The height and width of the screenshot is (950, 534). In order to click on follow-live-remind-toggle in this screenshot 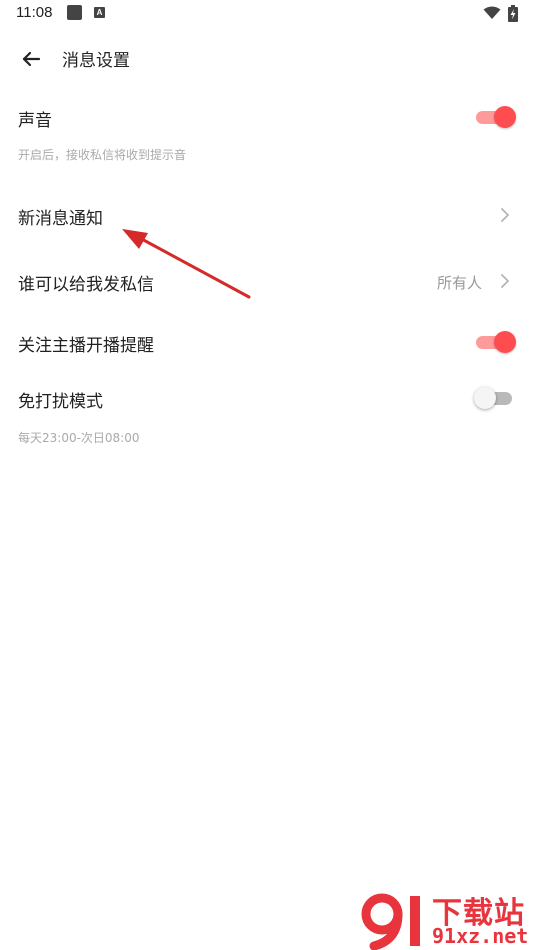, I will do `click(495, 342)`.